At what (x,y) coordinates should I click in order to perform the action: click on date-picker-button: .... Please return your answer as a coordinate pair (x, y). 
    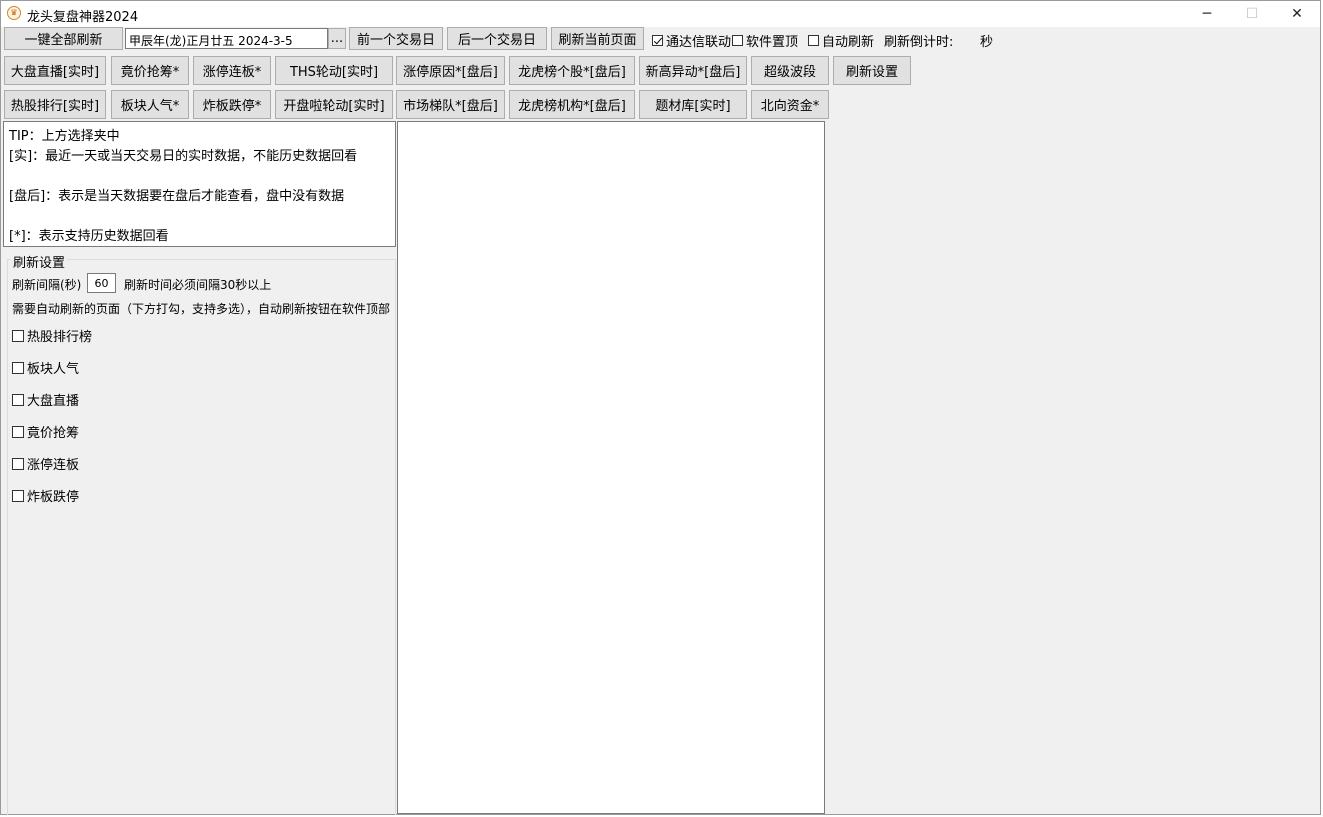
    Looking at the image, I should click on (337, 38).